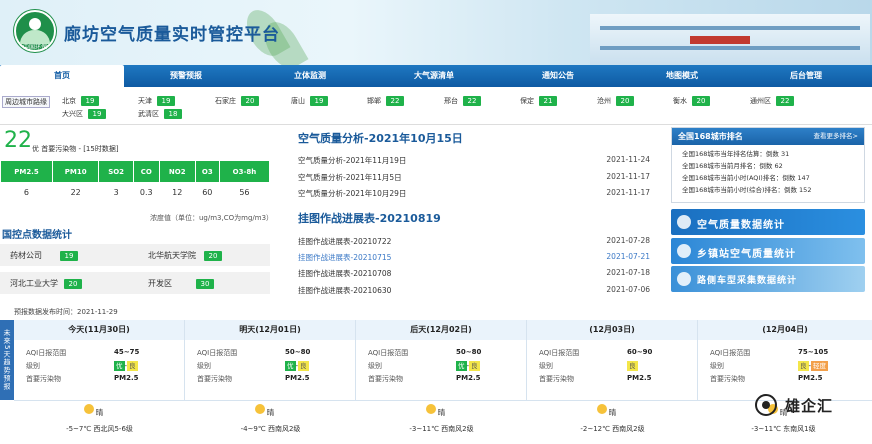 The height and width of the screenshot is (444, 872). I want to click on weather-temp-wind: -3~11℃ 西南风2级, so click(441, 429).